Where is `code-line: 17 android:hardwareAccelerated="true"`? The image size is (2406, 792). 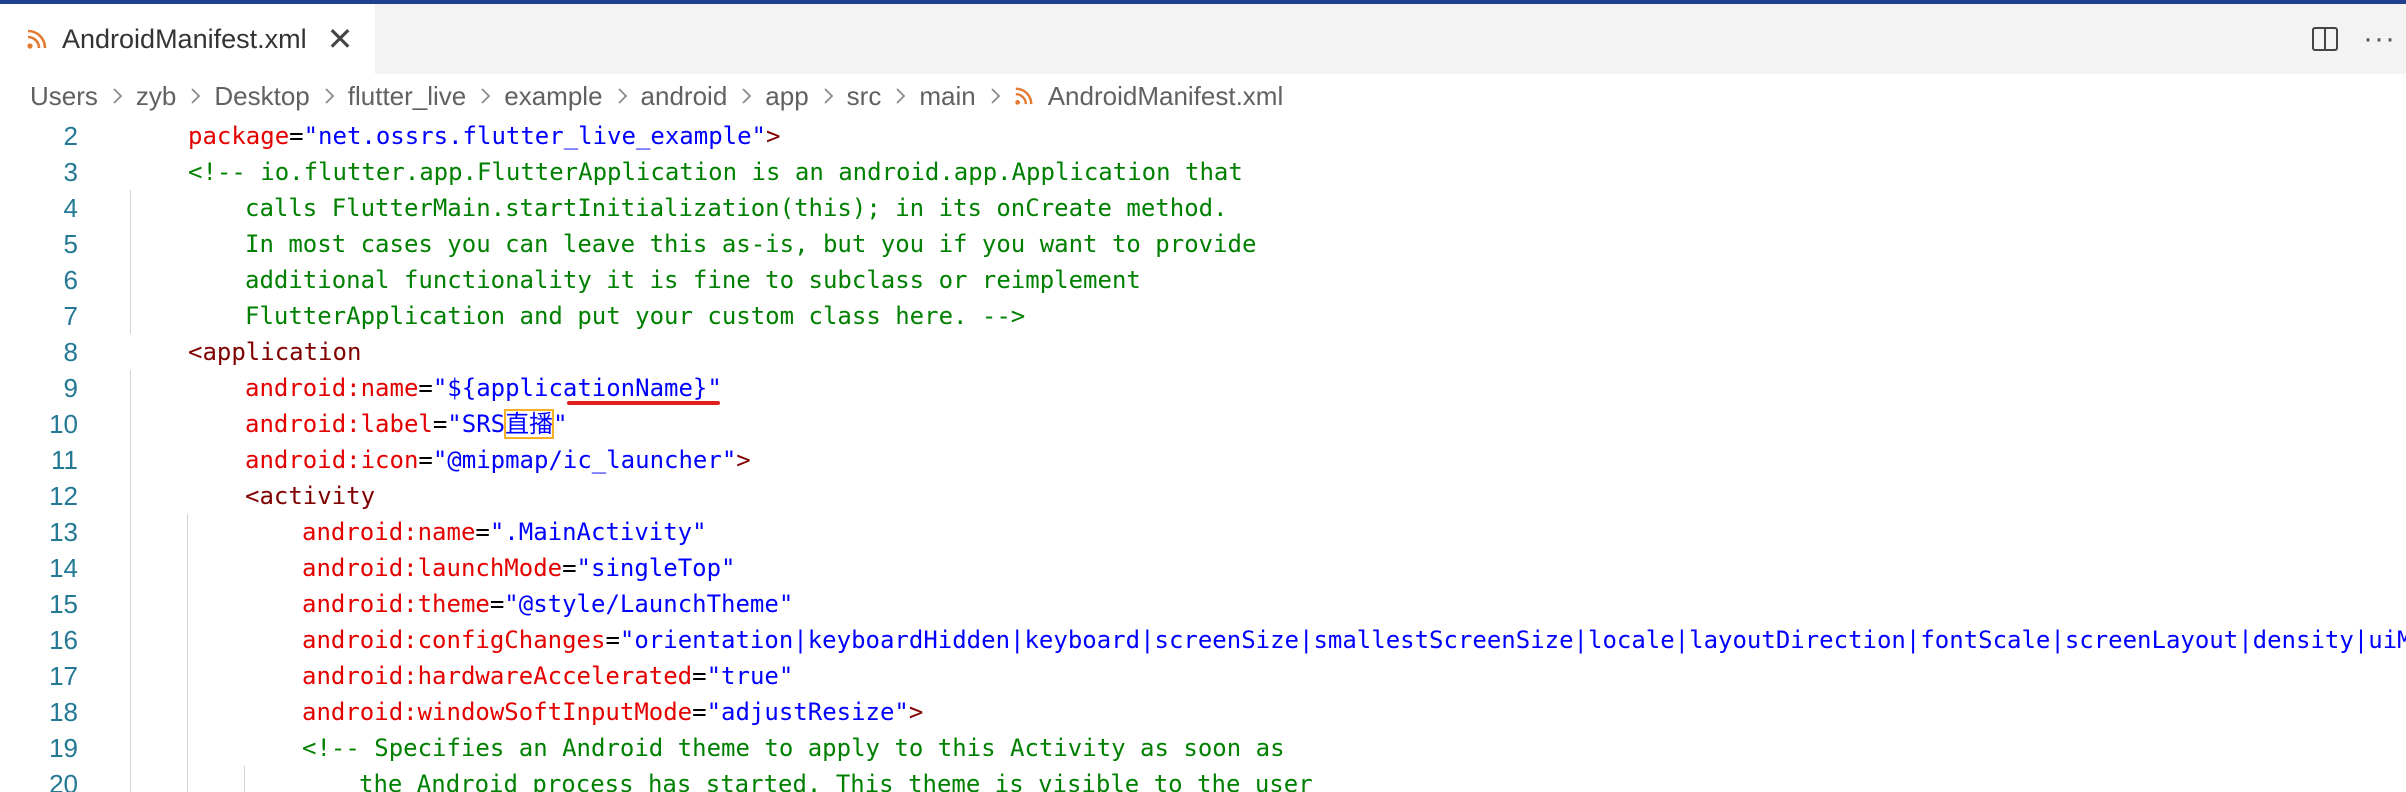
code-line: 17 android:hardwareAccelerated="true" is located at coordinates (1203, 676).